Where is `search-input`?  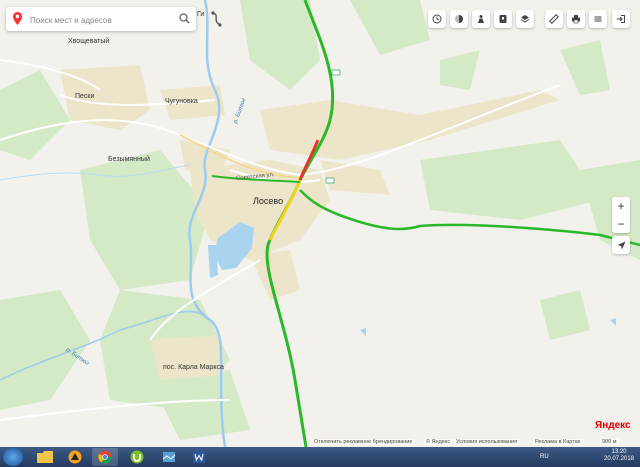 search-input is located at coordinates (105, 20).